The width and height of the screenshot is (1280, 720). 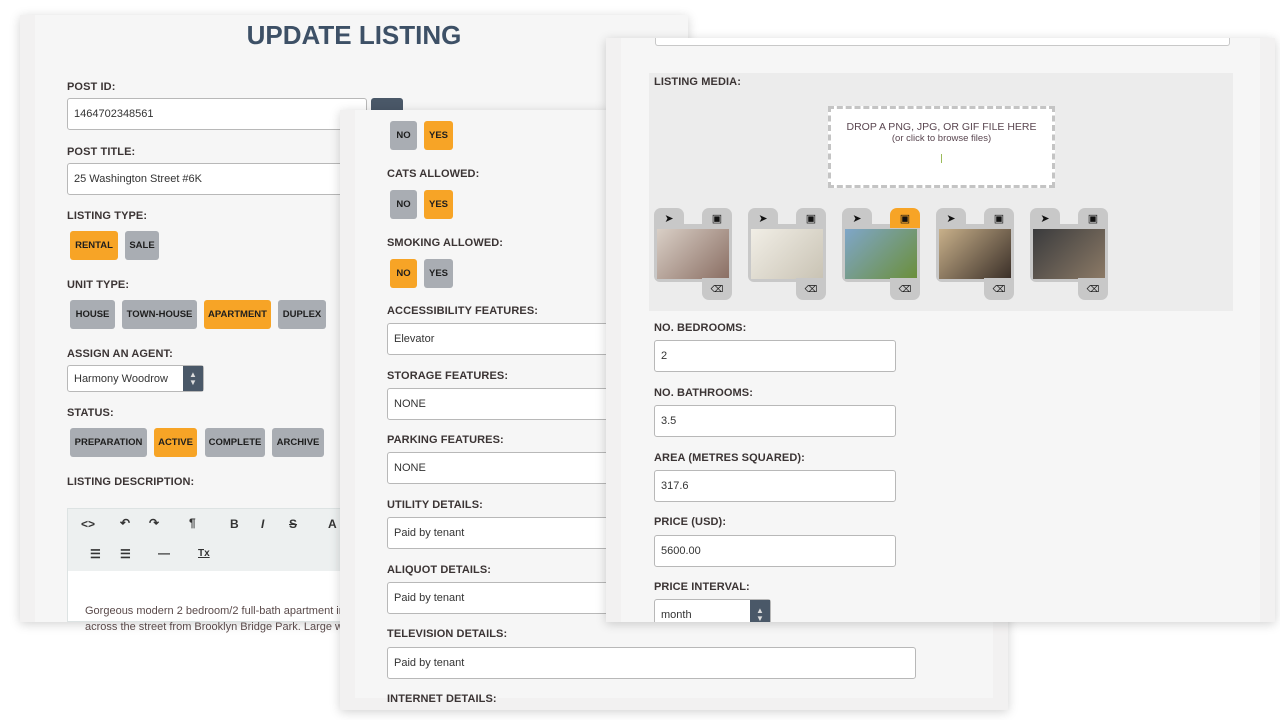 What do you see at coordinates (447, 634) in the screenshot?
I see `television-label: TELEVISION DETAILS:` at bounding box center [447, 634].